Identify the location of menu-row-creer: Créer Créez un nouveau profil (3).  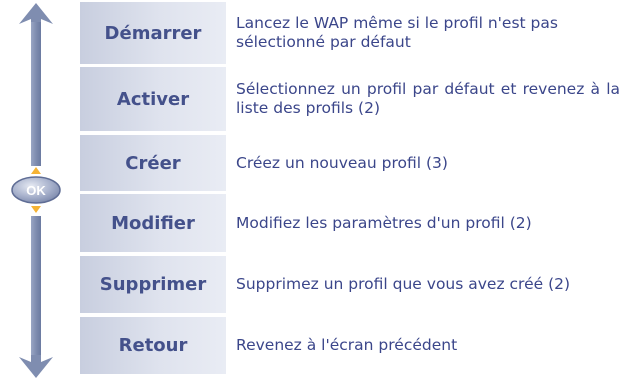
(351, 163).